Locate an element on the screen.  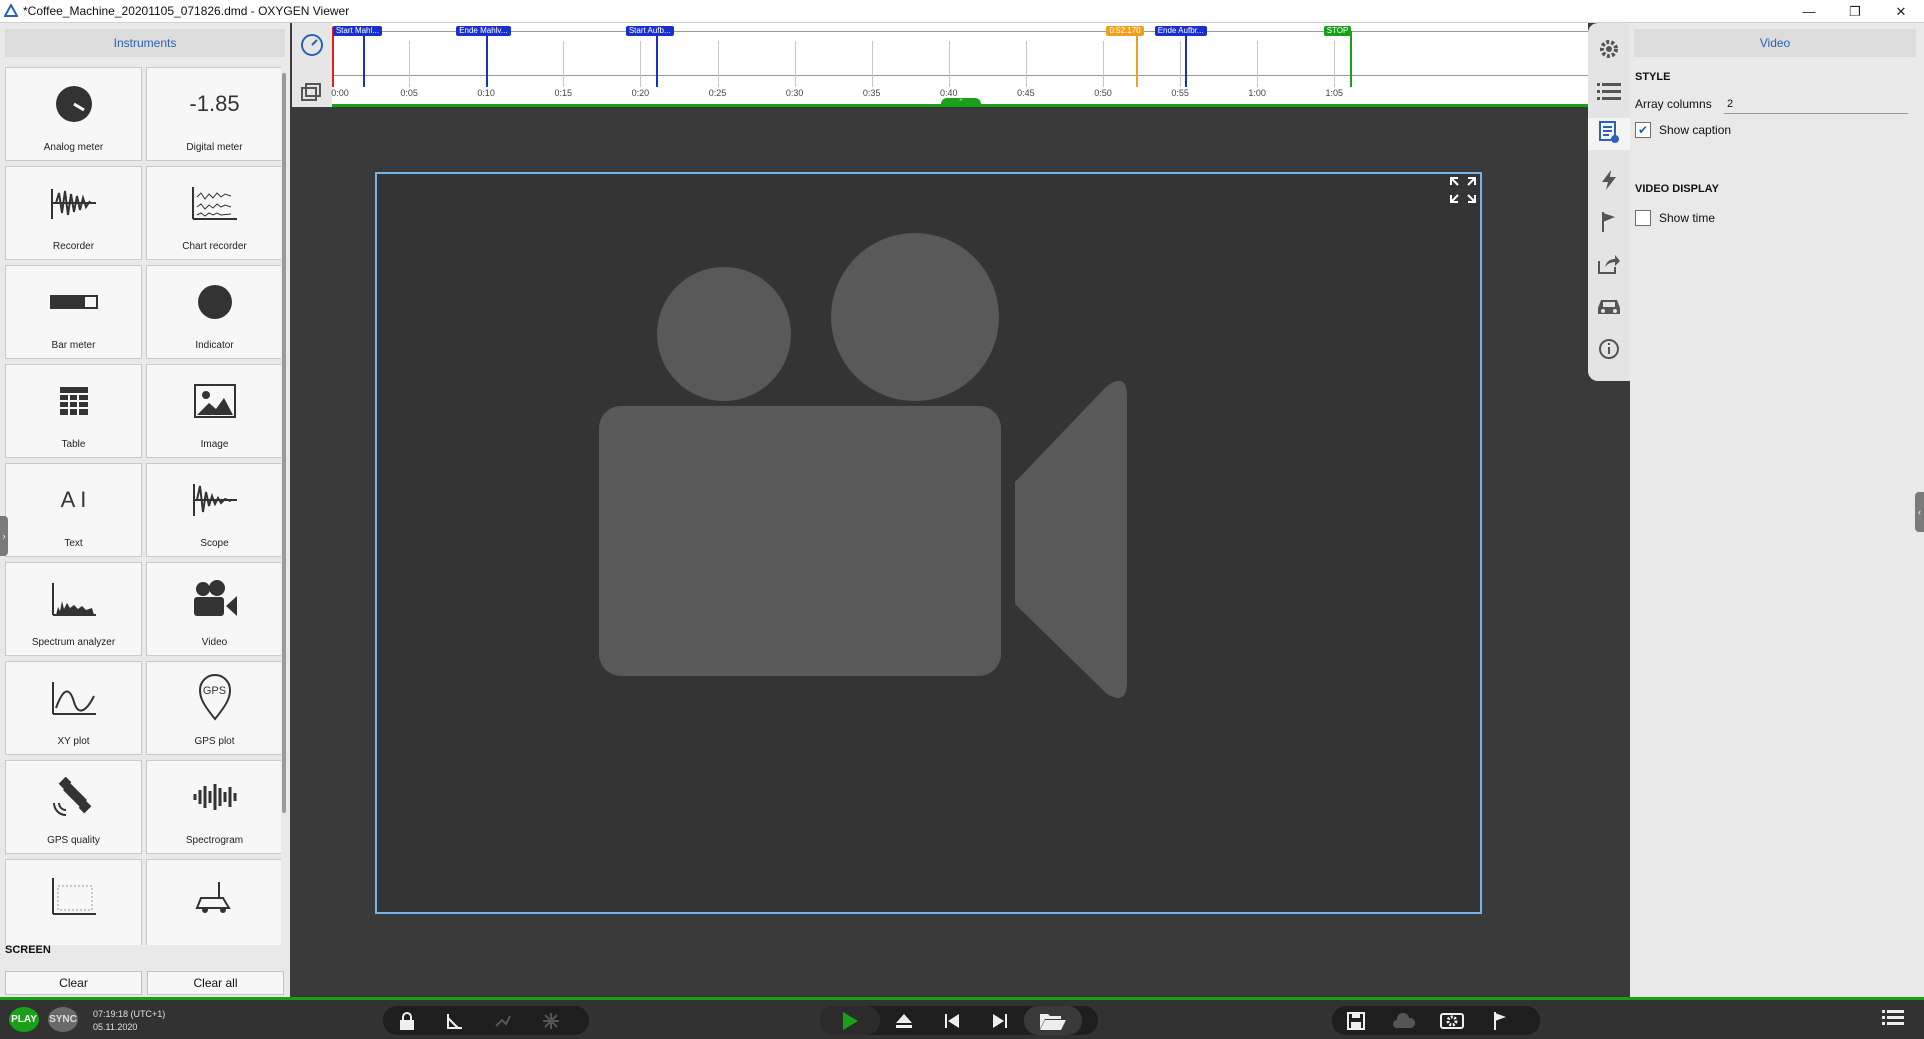
timeline-tick-label: 0:00 is located at coordinates (340, 93).